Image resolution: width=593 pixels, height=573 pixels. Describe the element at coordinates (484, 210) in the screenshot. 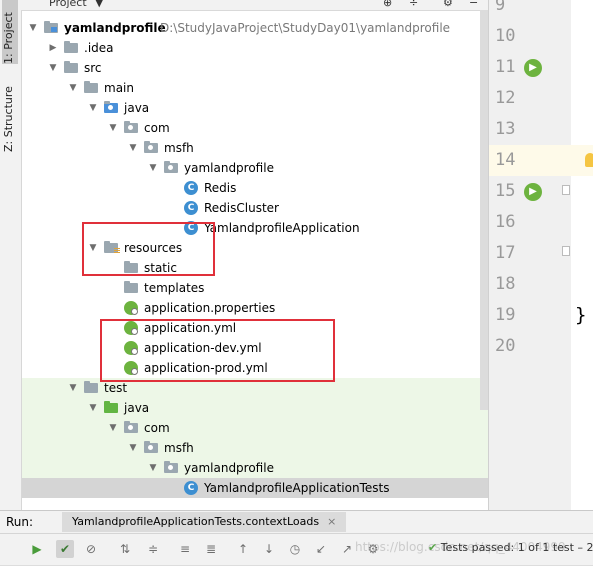

I see `tree-scrollbar` at that location.